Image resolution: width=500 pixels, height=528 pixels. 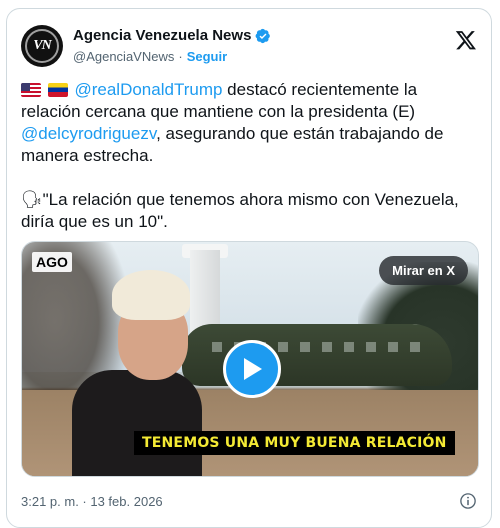 I want to click on video-person-coat, so click(x=137, y=423).